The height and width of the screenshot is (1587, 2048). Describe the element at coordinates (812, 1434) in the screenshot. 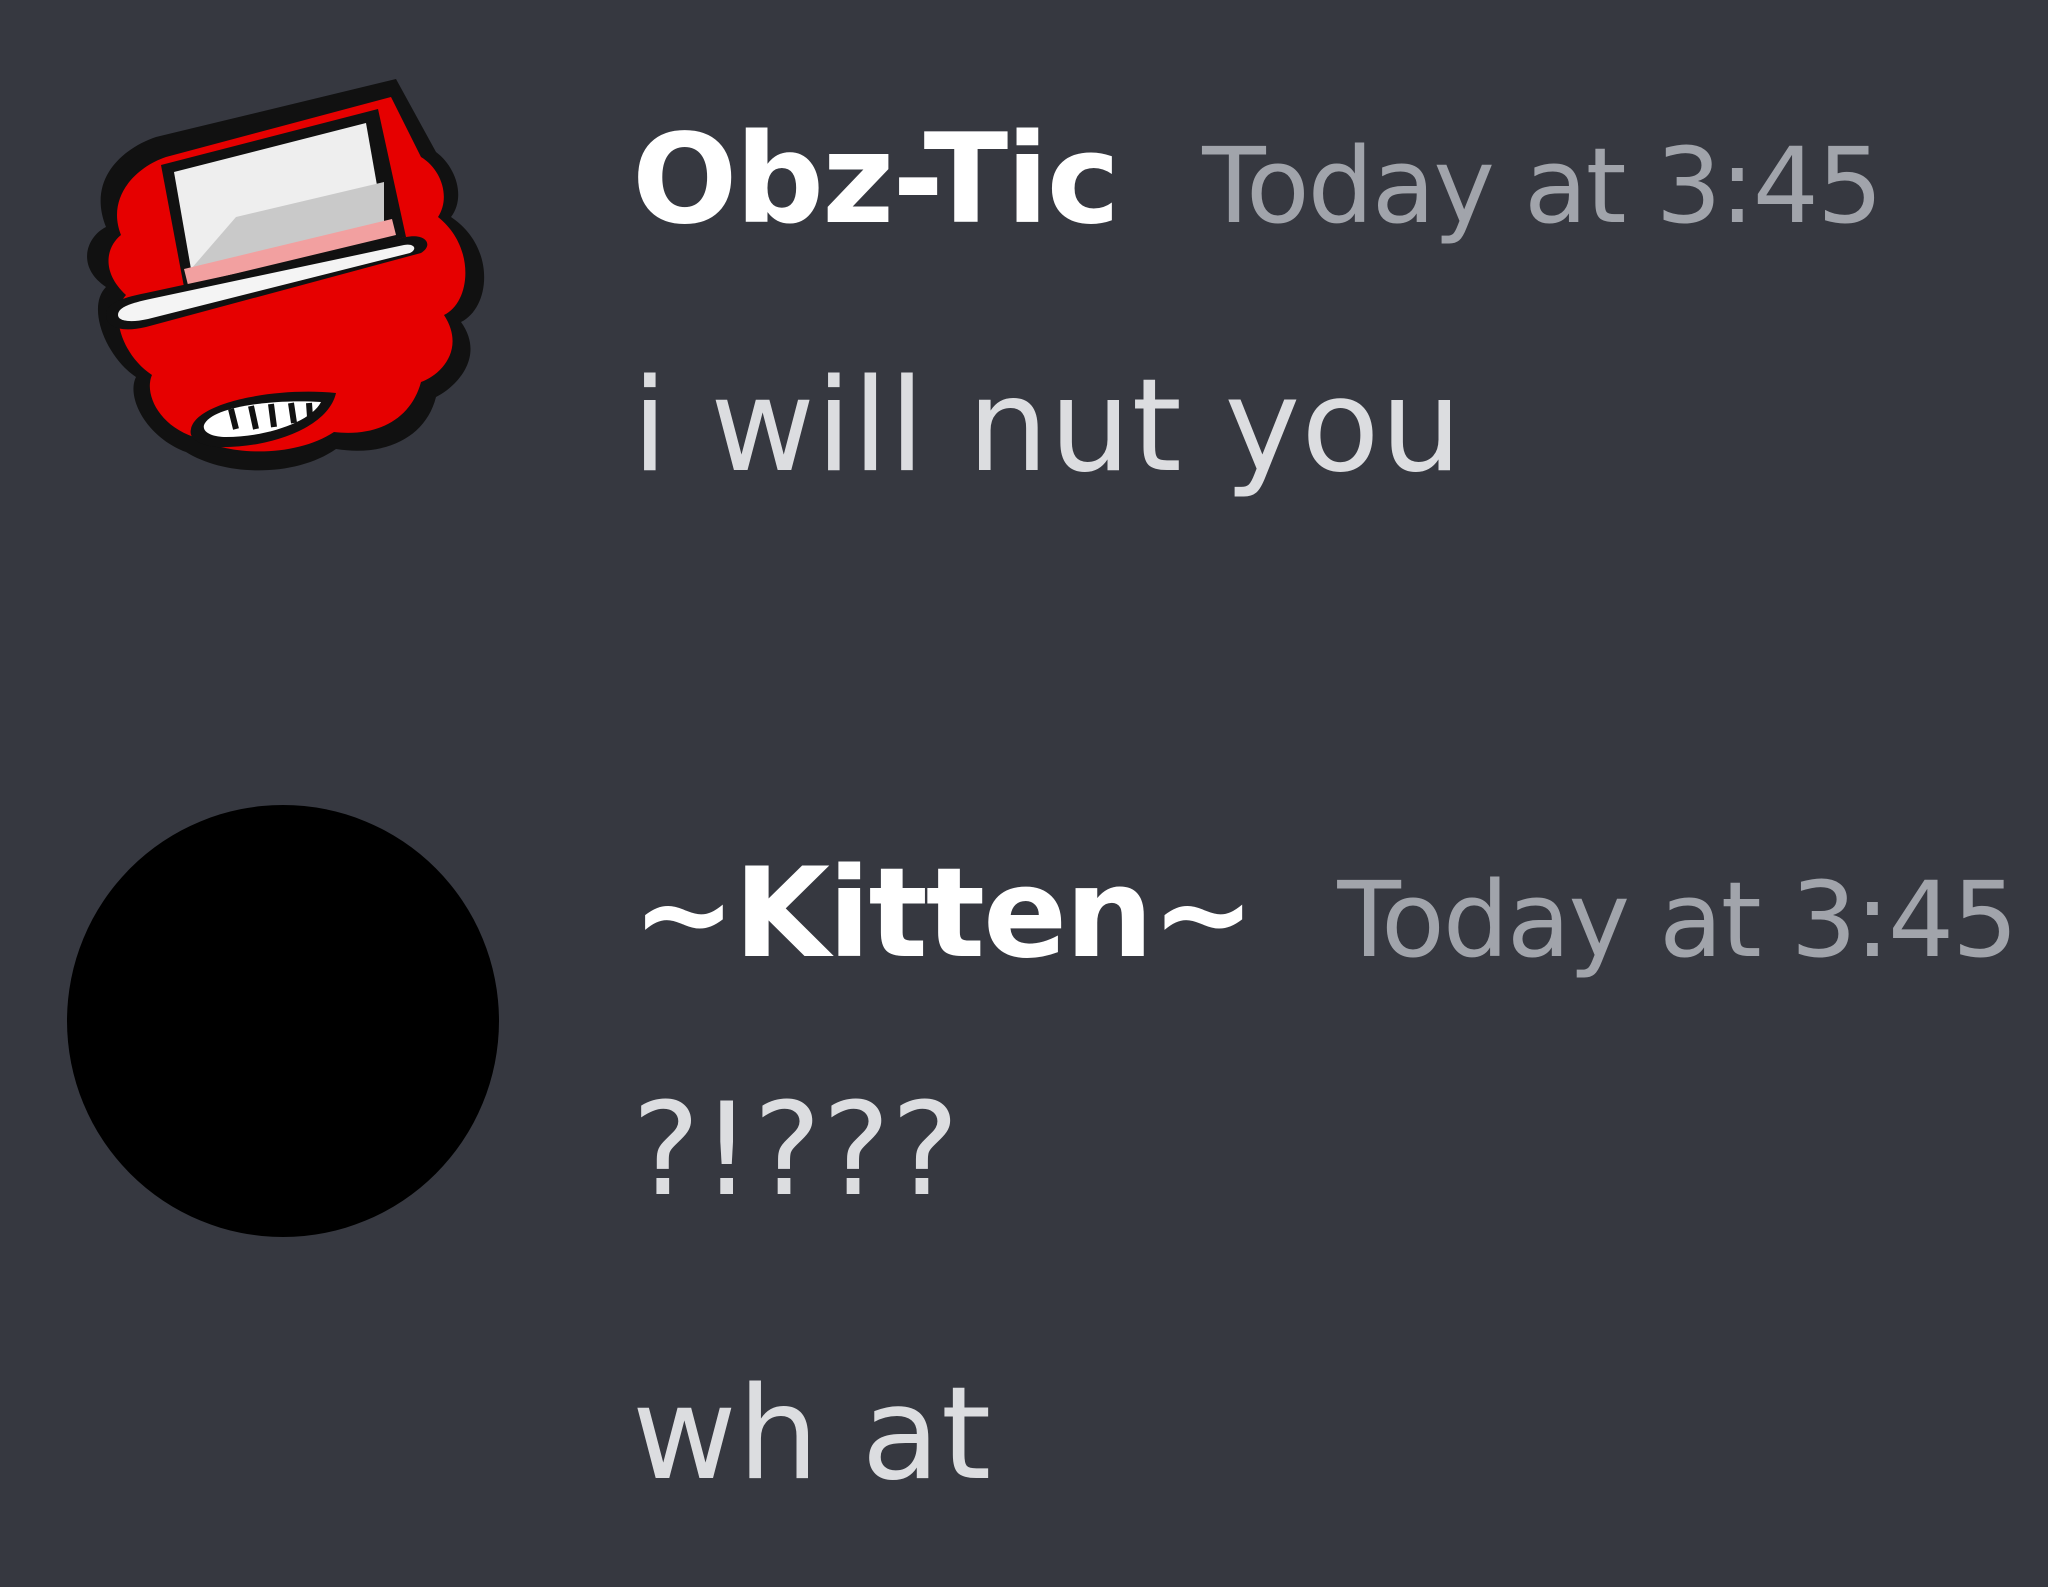

I see `message-text: wh at` at that location.